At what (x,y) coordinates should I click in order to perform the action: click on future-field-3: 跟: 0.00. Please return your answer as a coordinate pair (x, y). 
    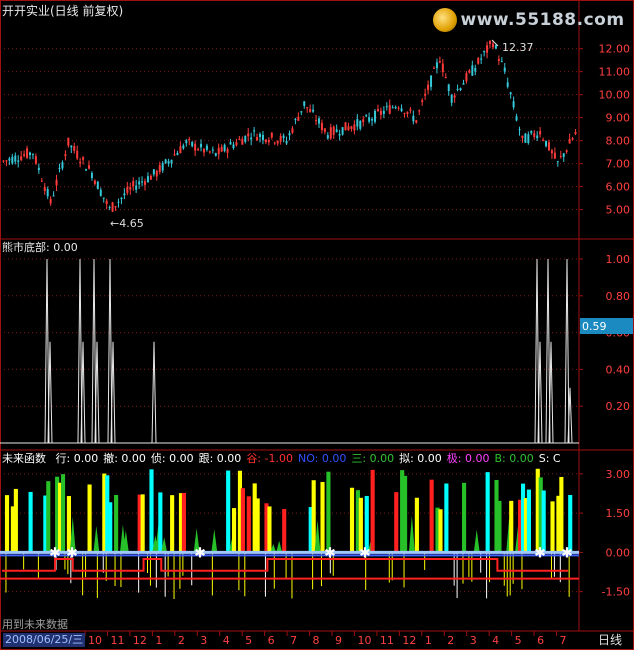
    Looking at the image, I should click on (220, 458).